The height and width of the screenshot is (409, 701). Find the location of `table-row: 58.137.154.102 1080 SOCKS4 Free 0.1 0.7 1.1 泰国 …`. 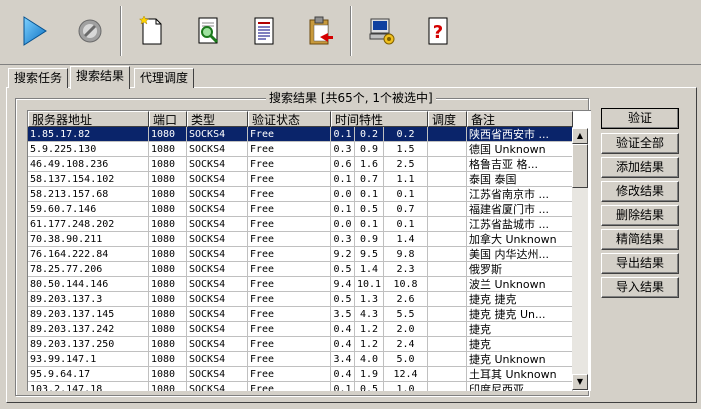

table-row: 58.137.154.102 1080 SOCKS4 Free 0.1 0.7 1.1 泰国 … is located at coordinates (300, 179).